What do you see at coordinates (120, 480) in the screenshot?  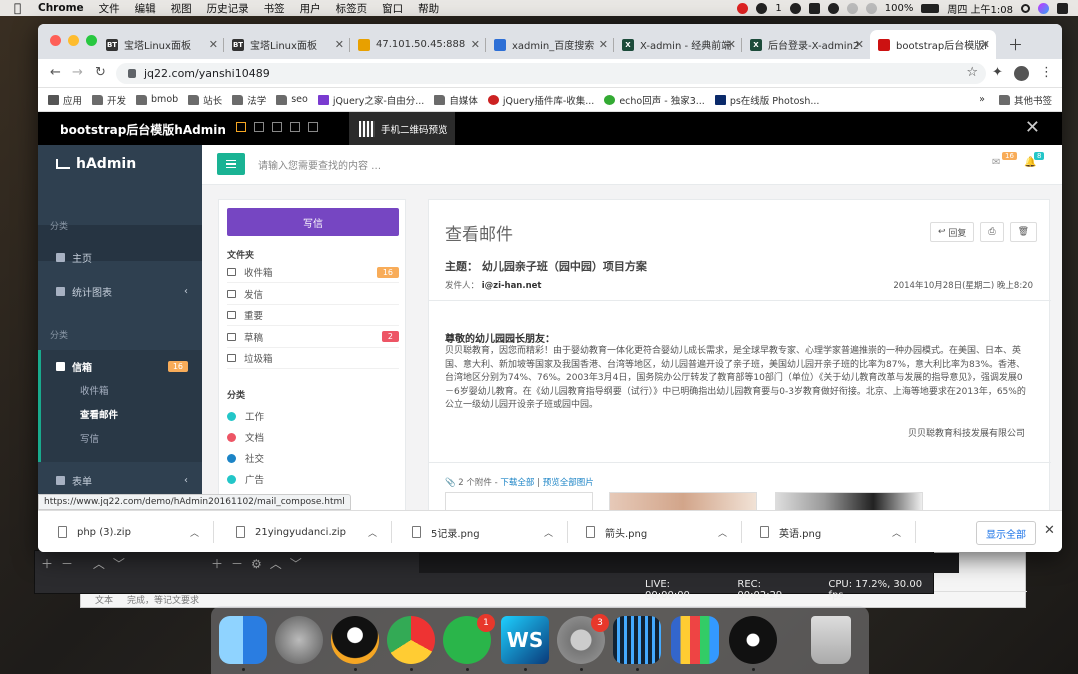 I see `sidebar-item-forms: 表单 ‹` at bounding box center [120, 480].